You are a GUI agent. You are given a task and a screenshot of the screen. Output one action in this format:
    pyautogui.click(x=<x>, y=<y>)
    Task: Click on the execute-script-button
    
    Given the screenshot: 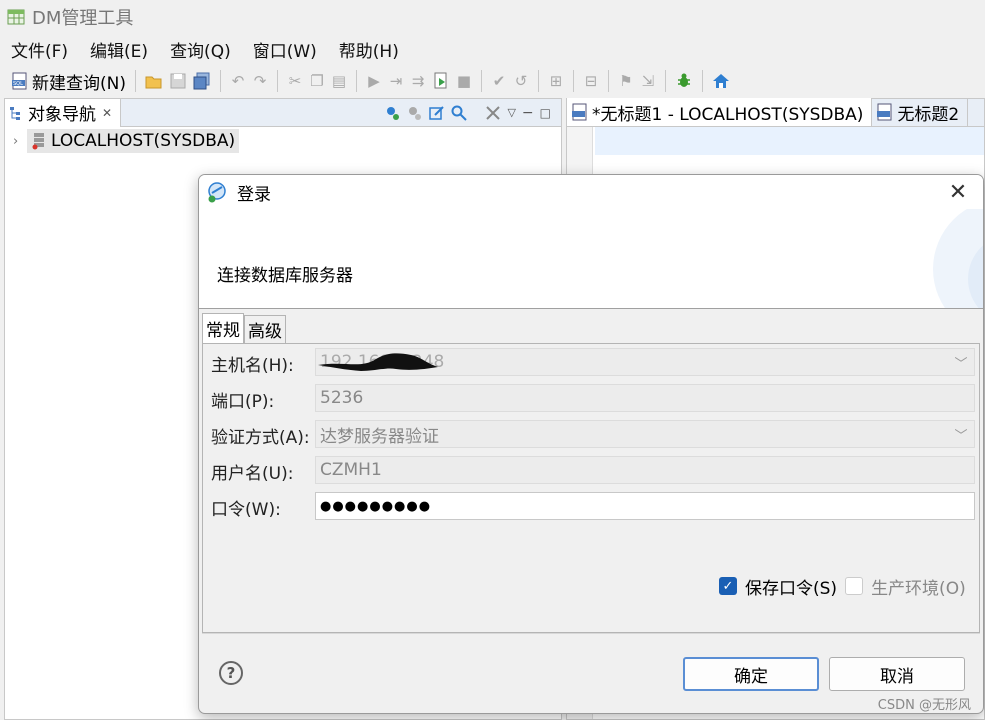 What is the action you would take?
    pyautogui.click(x=441, y=81)
    